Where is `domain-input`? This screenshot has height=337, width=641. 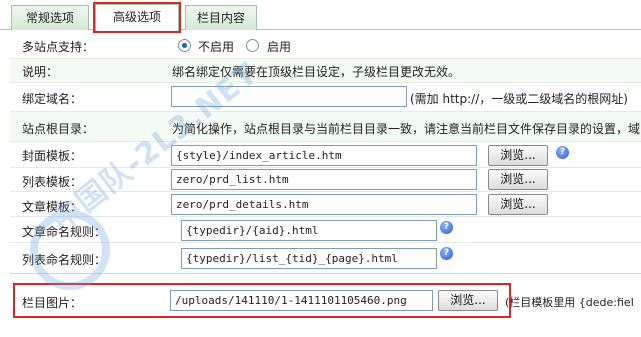
domain-input is located at coordinates (289, 96).